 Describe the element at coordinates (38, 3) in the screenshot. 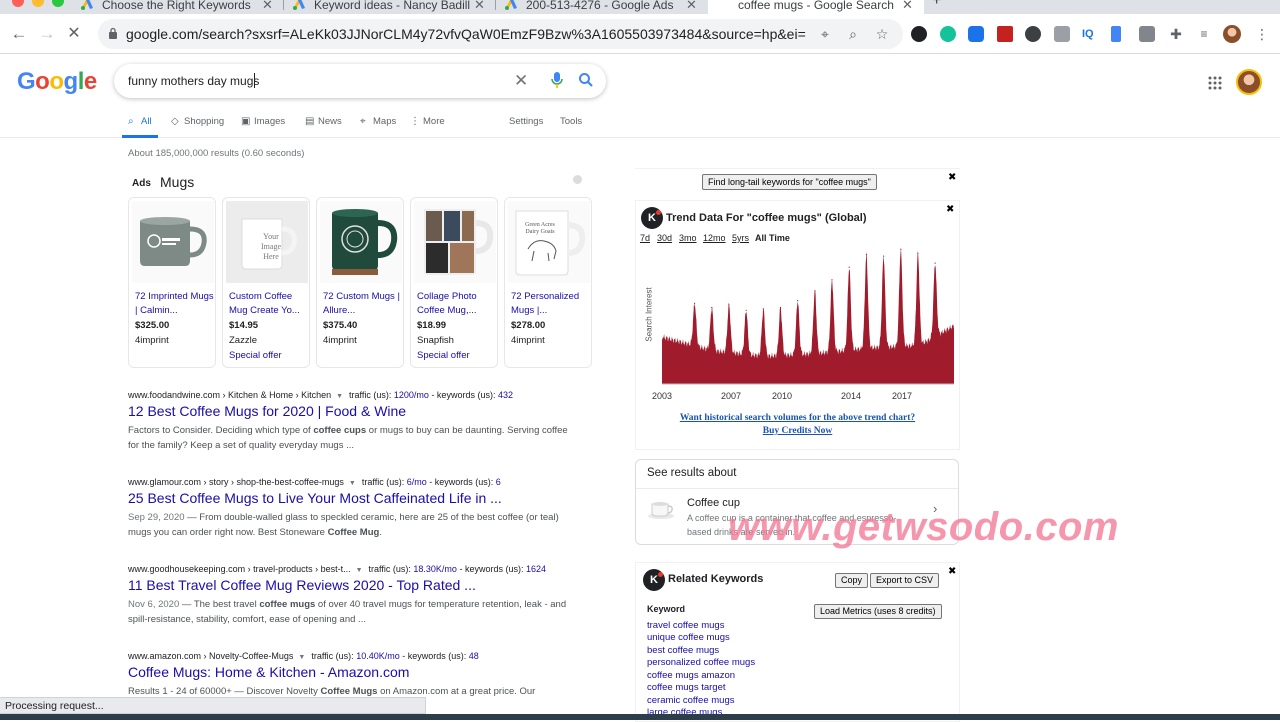

I see `minimize-window-icon` at that location.